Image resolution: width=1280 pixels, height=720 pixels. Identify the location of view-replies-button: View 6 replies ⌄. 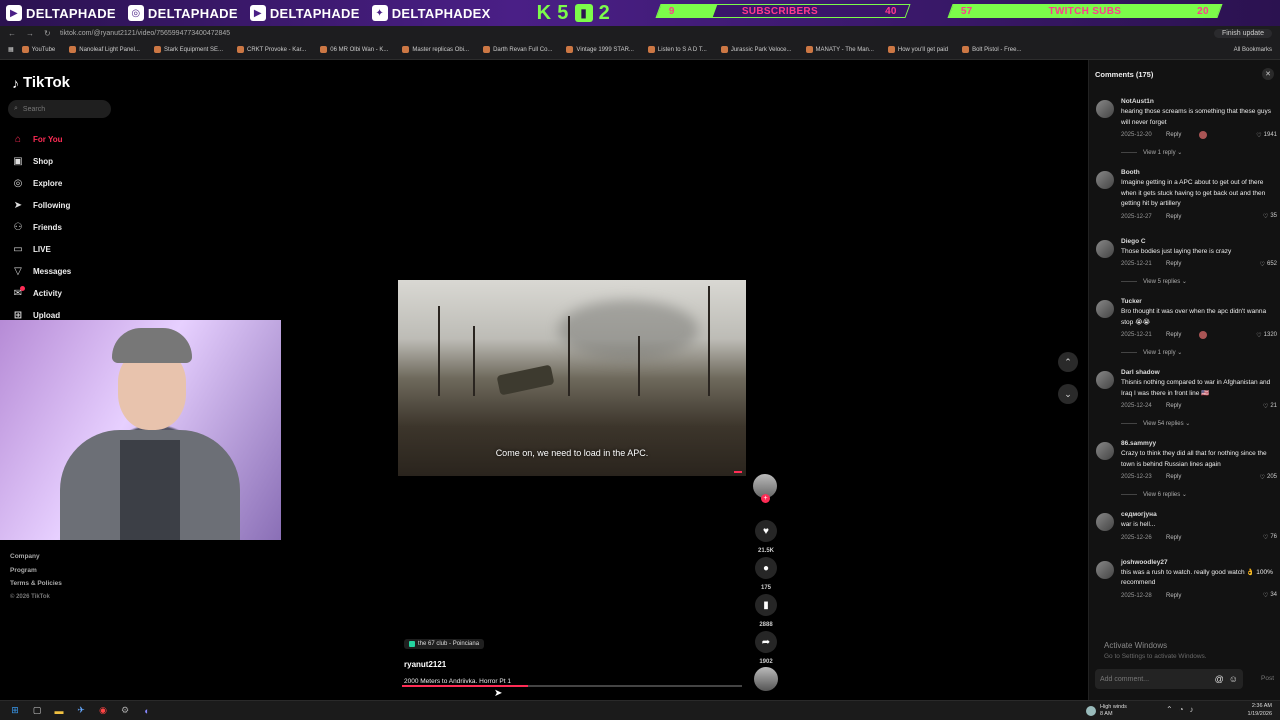
(1199, 494).